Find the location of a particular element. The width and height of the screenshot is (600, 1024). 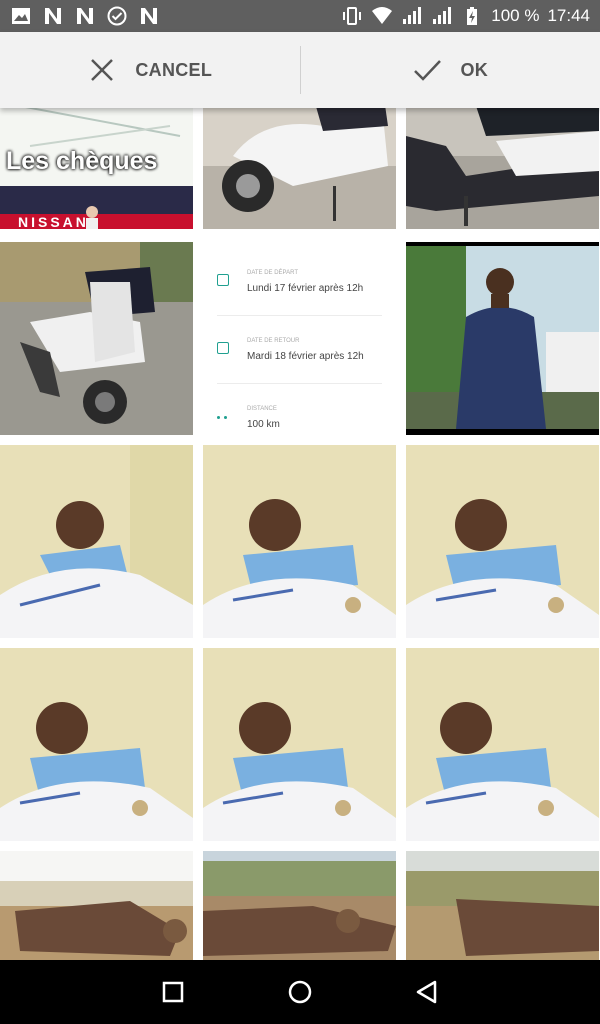

departure-value: Lundi 17 février après 12h is located at coordinates (305, 288).